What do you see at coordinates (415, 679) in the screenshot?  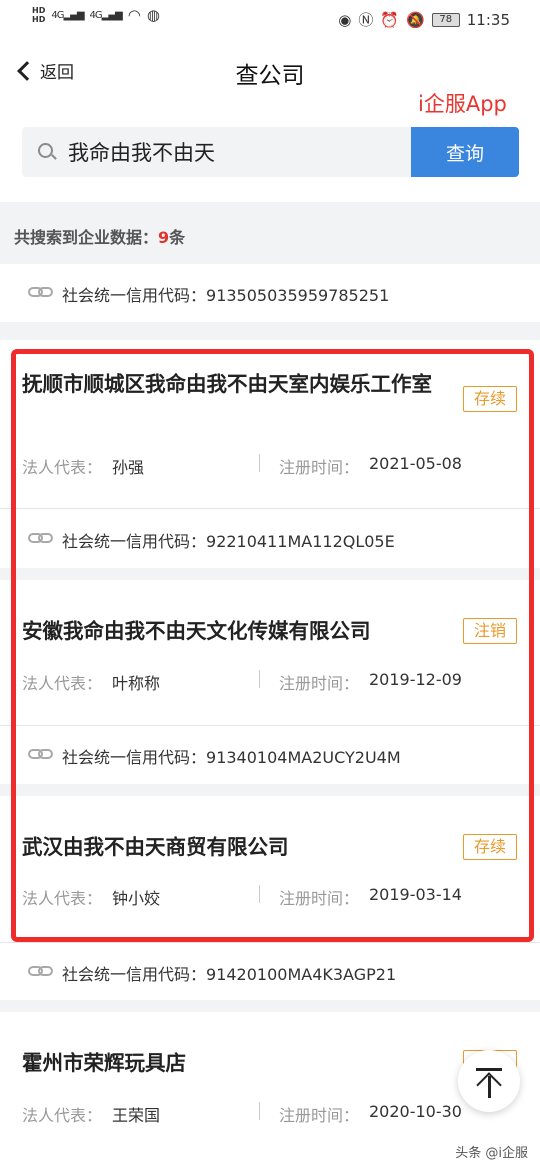 I see `reg-time-value: 2019-12-09` at bounding box center [415, 679].